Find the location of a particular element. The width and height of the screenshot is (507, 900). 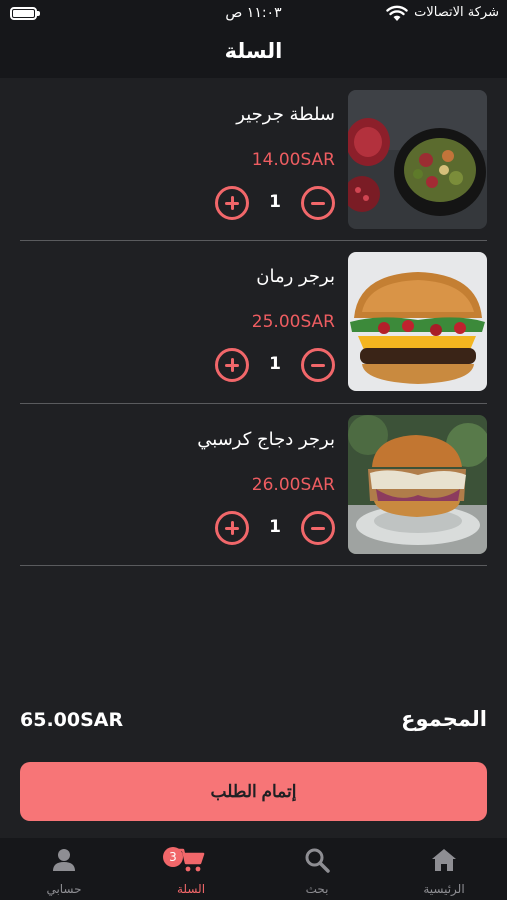

status-bar: ١١:٠٣ ص شركة الاتصالات is located at coordinates (253, 14).